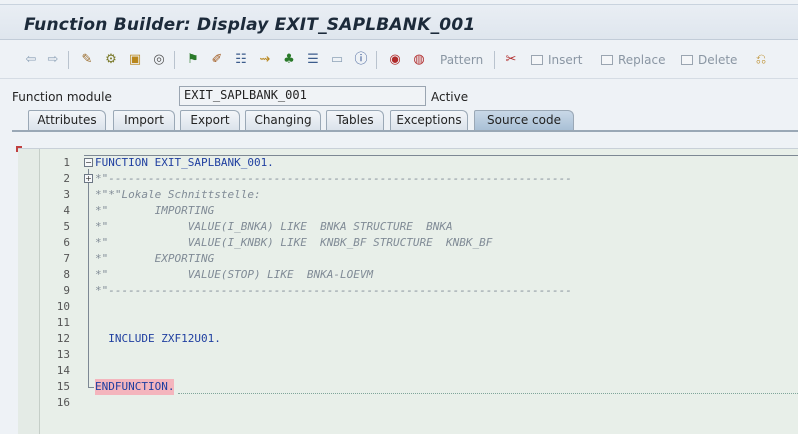 This screenshot has width=798, height=434. Describe the element at coordinates (154, 259) in the screenshot. I see `code-text: *" EXPORTING` at that location.